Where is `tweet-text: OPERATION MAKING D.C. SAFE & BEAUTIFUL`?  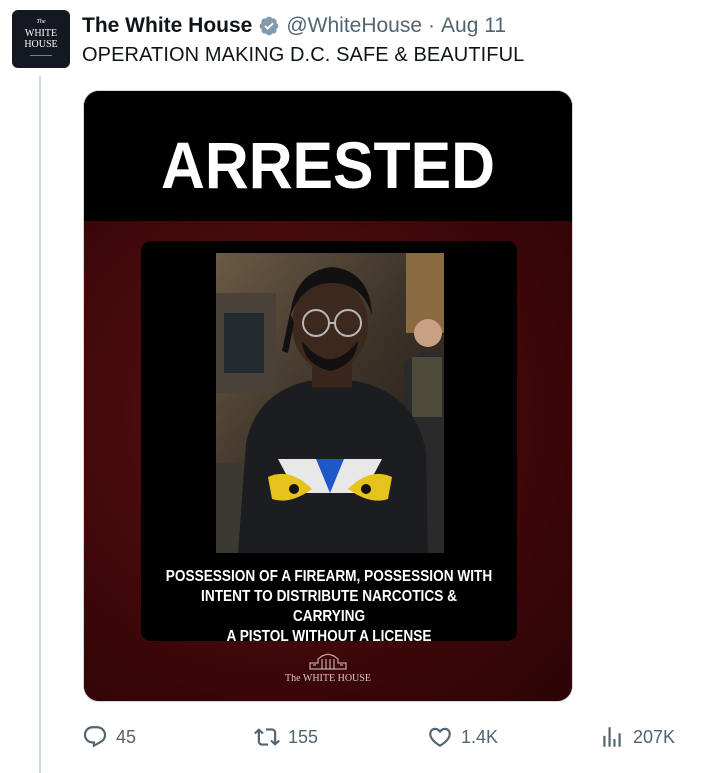 tweet-text: OPERATION MAKING D.C. SAFE & BEAUTIFUL is located at coordinates (303, 55).